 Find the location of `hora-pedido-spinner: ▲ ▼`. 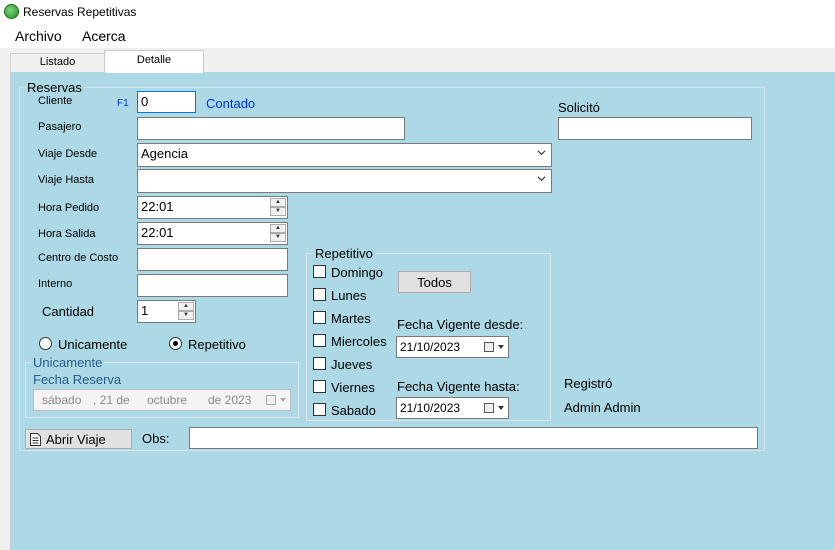

hora-pedido-spinner: ▲ ▼ is located at coordinates (278, 207).